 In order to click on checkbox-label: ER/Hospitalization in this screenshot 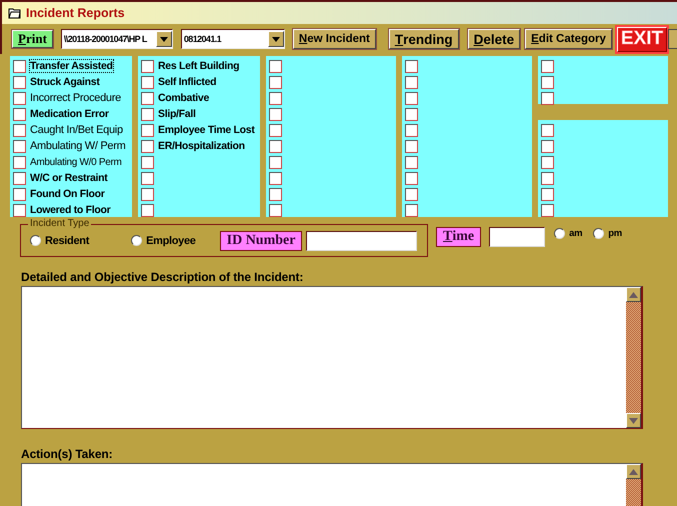, I will do `click(201, 146)`.